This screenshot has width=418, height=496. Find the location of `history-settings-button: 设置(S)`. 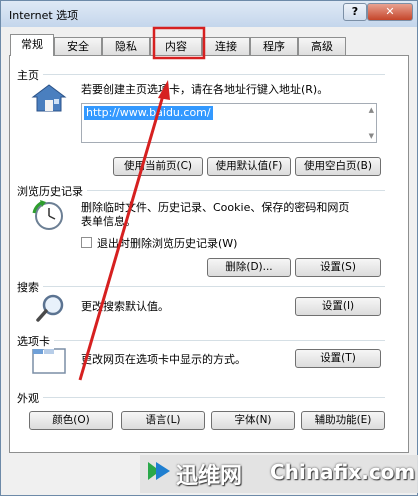

history-settings-button: 设置(S) is located at coordinates (338, 267).